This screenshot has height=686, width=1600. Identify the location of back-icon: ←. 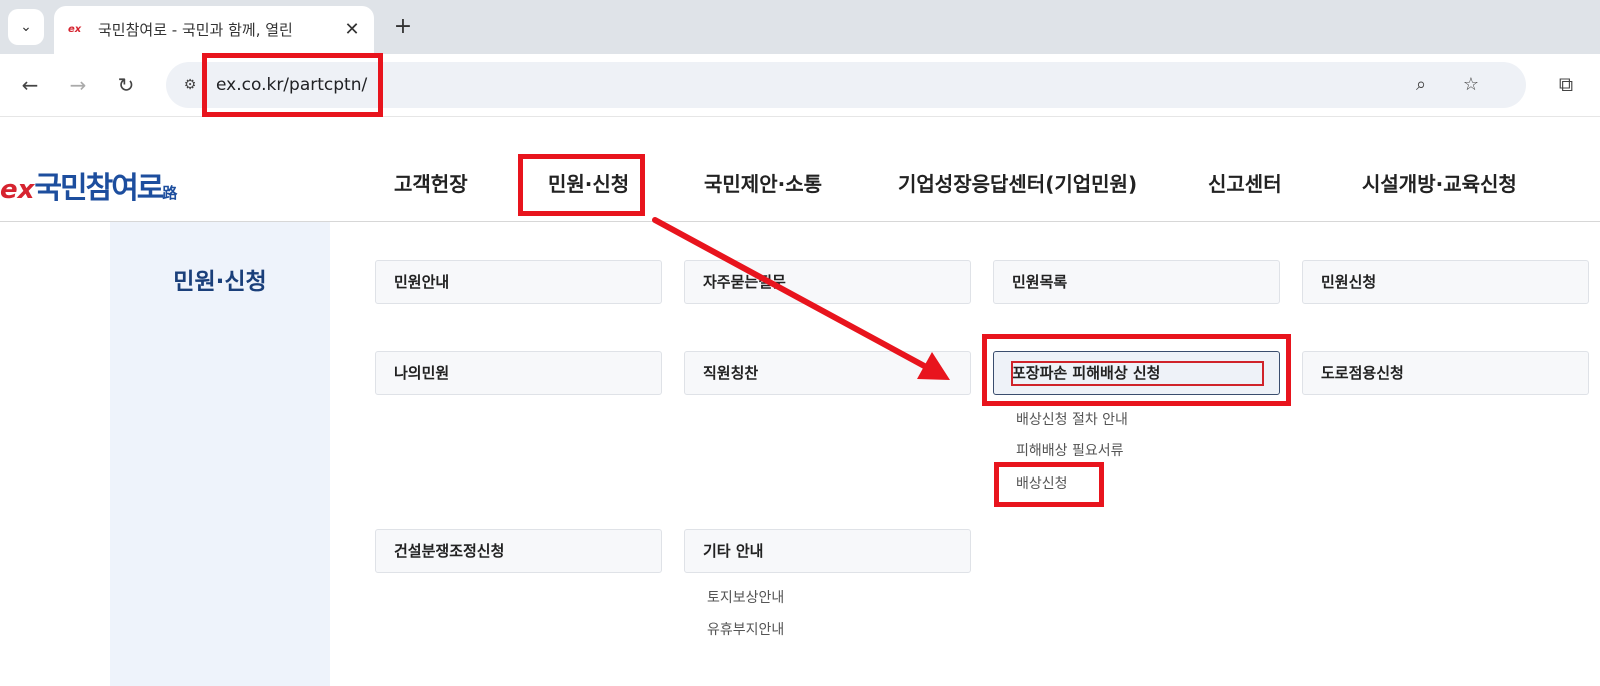
(30, 85).